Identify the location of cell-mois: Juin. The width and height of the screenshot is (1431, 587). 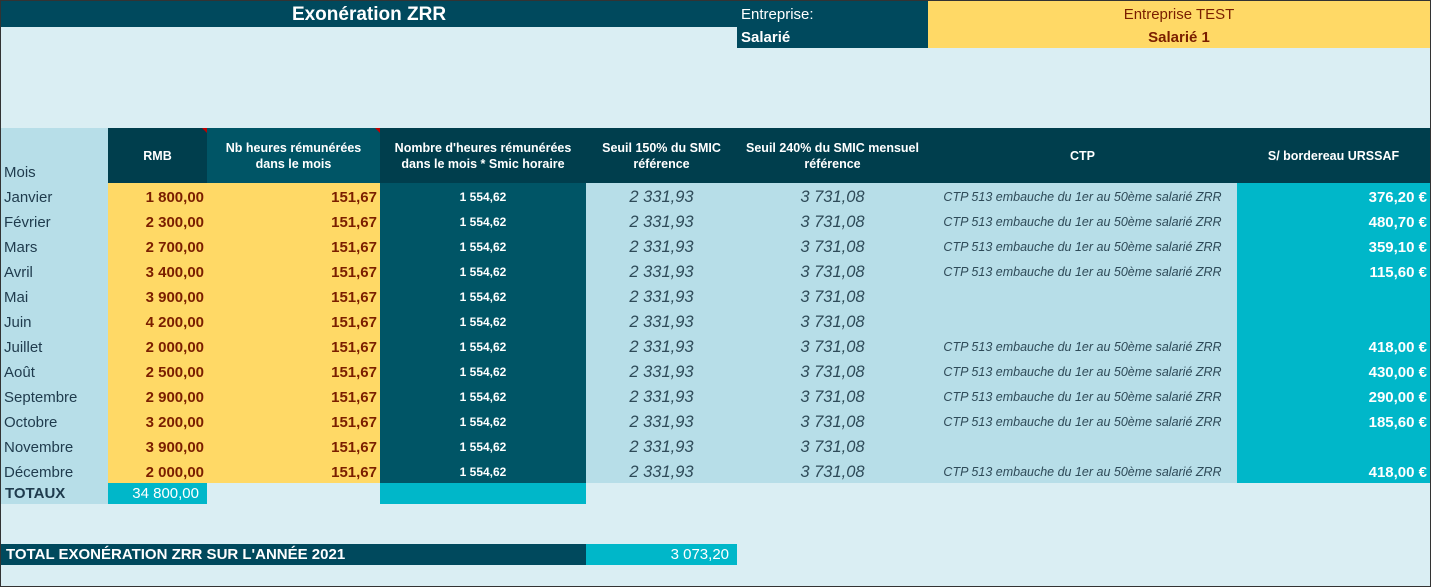
(56, 321).